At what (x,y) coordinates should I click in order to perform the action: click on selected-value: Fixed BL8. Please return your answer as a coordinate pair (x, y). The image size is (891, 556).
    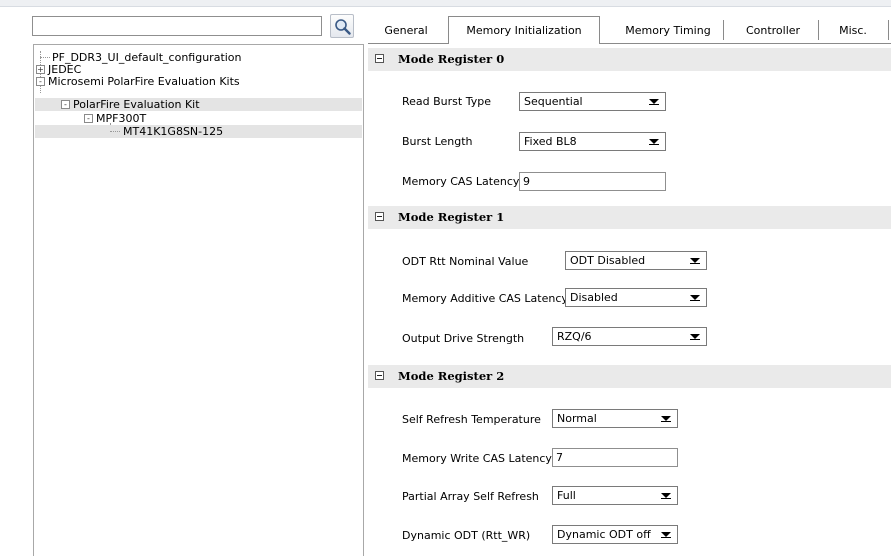
    Looking at the image, I should click on (550, 141).